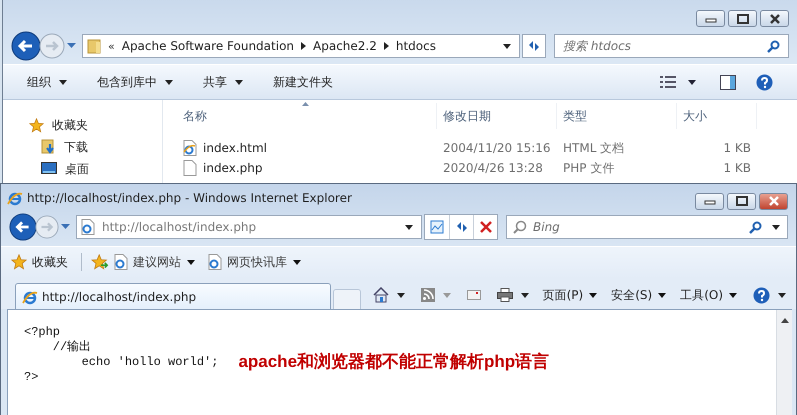 This screenshot has width=797, height=415. What do you see at coordinates (208, 46) in the screenshot?
I see `breadcrumb-item: Apache Software Foundation` at bounding box center [208, 46].